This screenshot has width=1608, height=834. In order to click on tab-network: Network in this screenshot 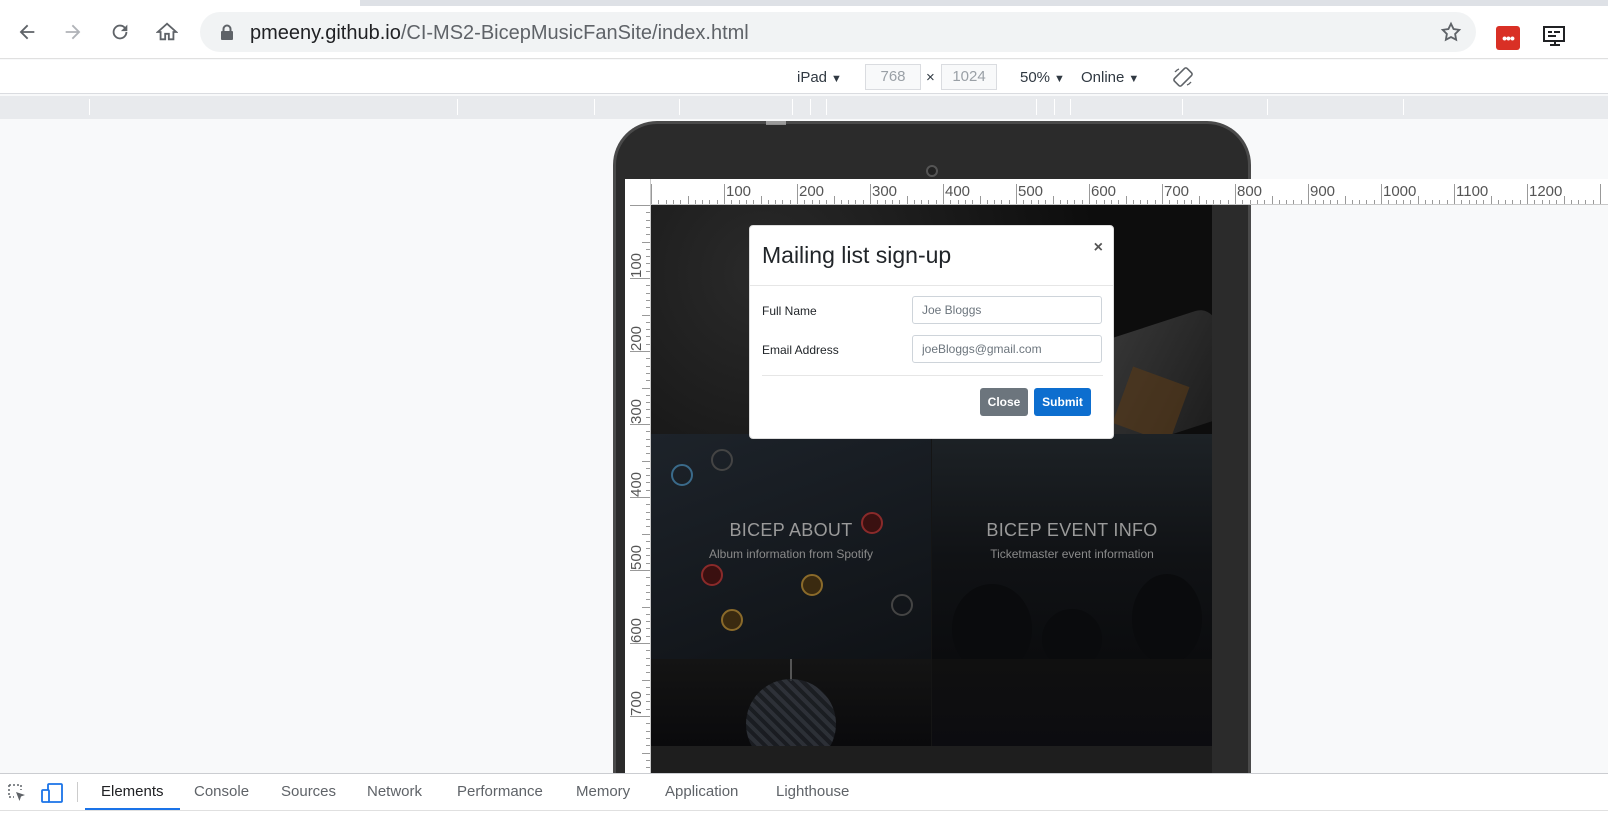, I will do `click(394, 792)`.